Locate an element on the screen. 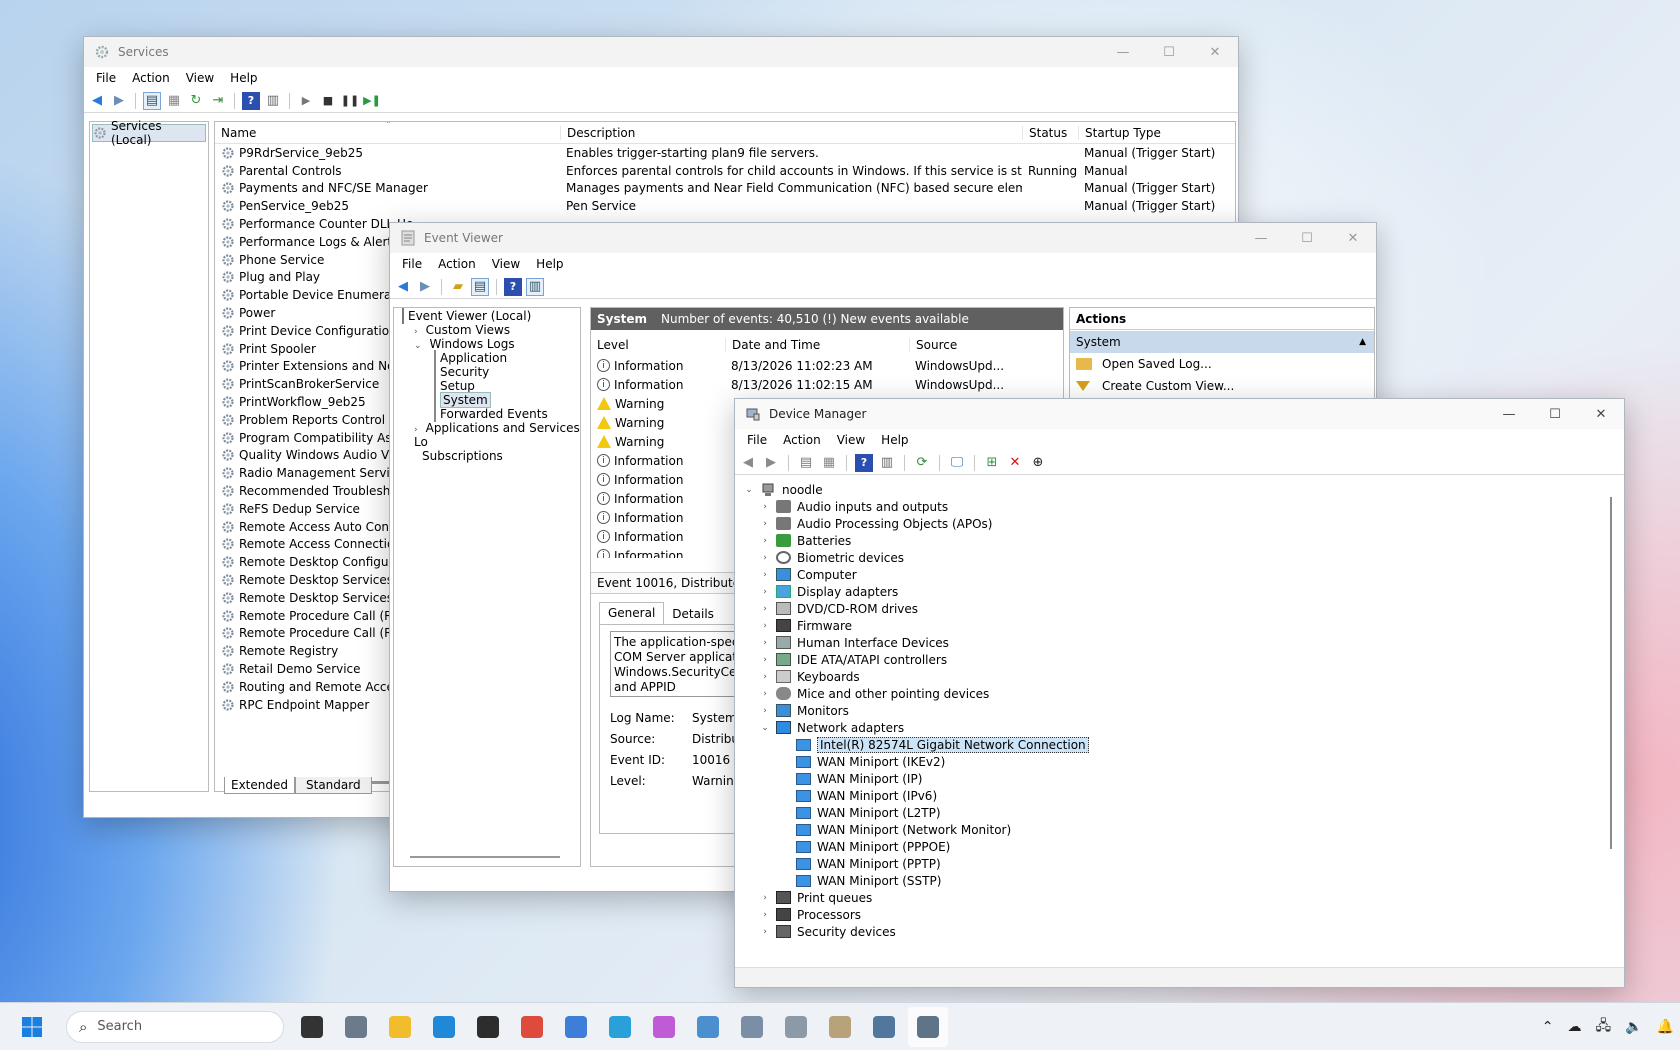 This screenshot has height=1050, width=1680. properties-icon: ▦ is located at coordinates (174, 101).